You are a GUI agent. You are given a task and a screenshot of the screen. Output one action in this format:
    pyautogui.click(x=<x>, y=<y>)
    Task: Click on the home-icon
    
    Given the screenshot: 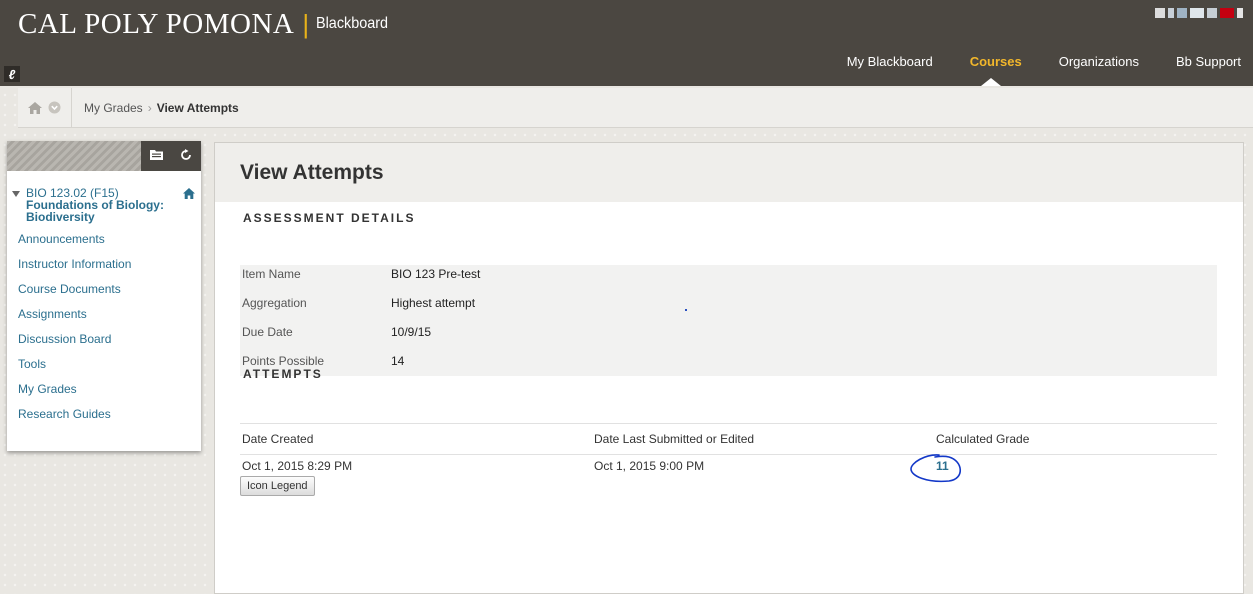 What is the action you would take?
    pyautogui.click(x=35, y=107)
    